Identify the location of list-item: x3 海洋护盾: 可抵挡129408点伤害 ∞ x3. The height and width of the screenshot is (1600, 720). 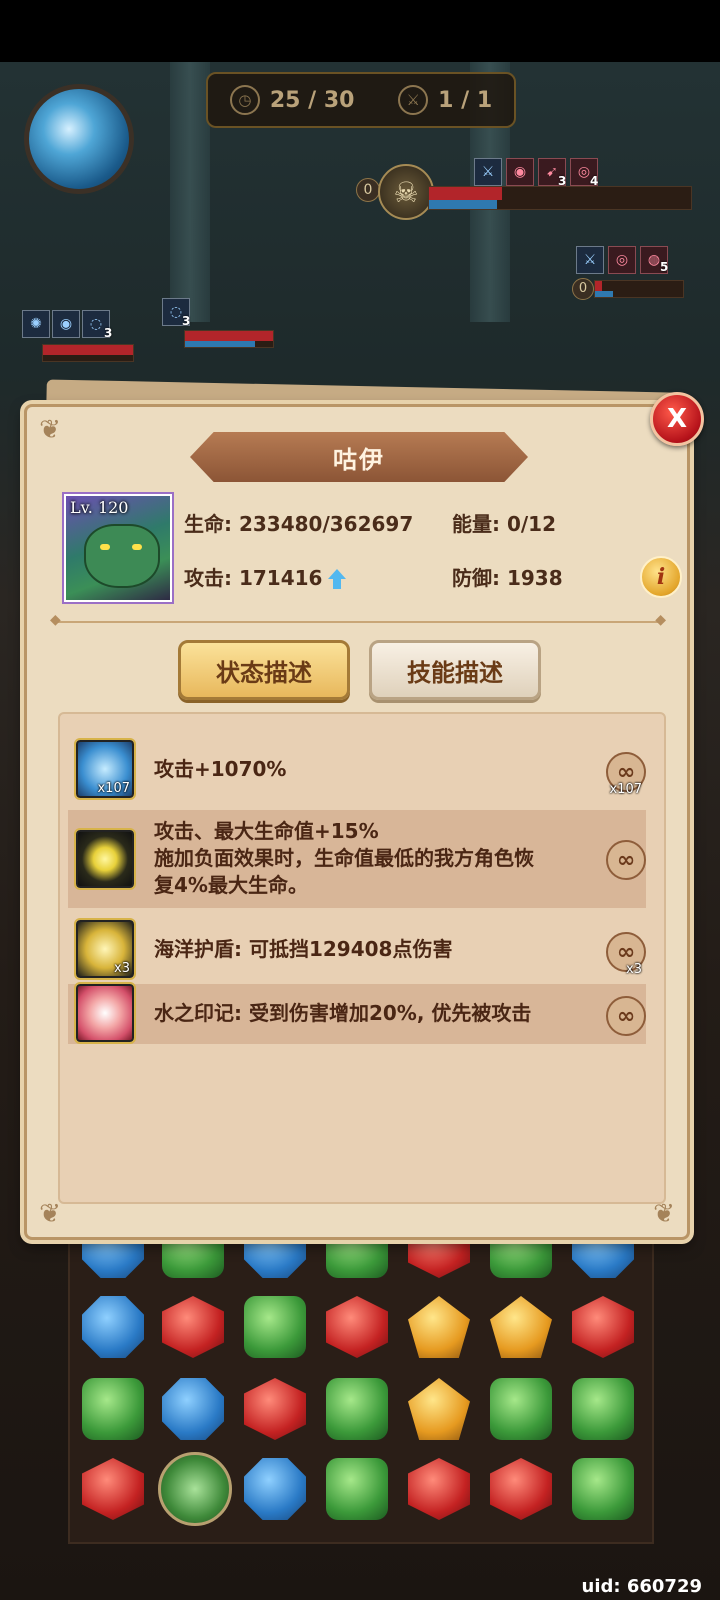
(357, 949).